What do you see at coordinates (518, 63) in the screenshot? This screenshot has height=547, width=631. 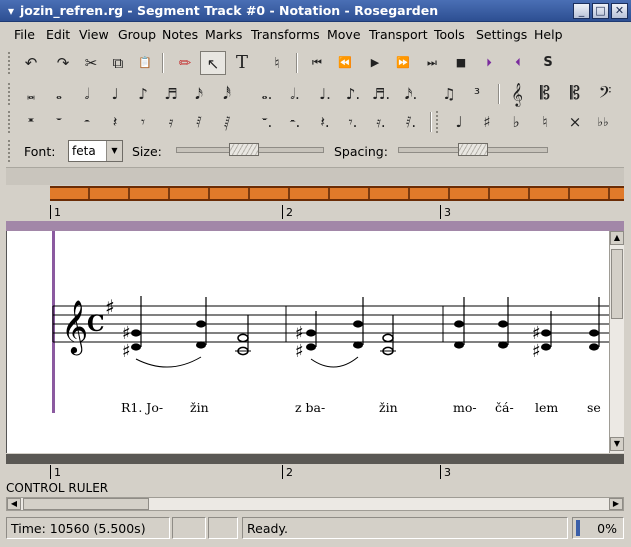 I see `loop-end-button: ⏴` at bounding box center [518, 63].